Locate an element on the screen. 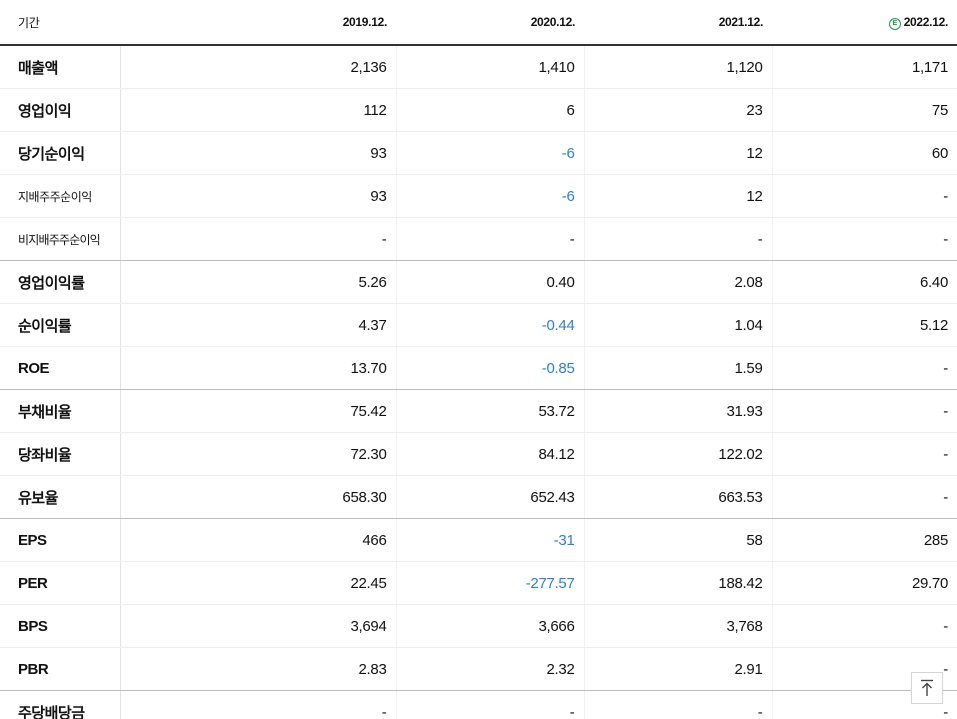  table-row-operating-margin: 영업이익률 5.26 0.40 2.08 6.40 is located at coordinates (478, 282).